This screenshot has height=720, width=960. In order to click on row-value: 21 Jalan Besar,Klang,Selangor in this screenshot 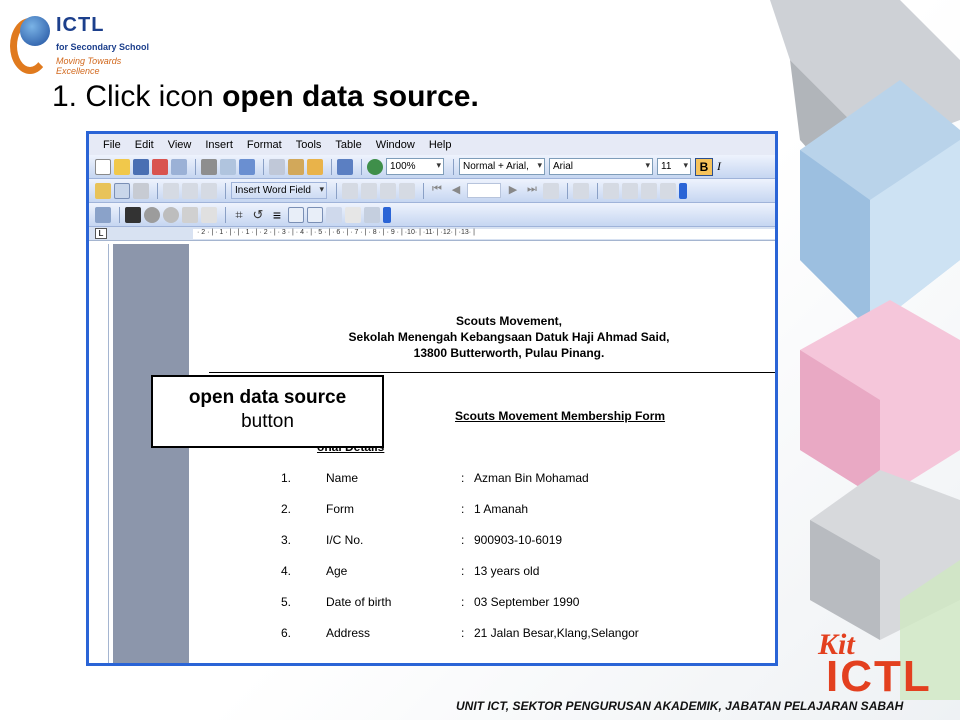, I will do `click(556, 633)`.